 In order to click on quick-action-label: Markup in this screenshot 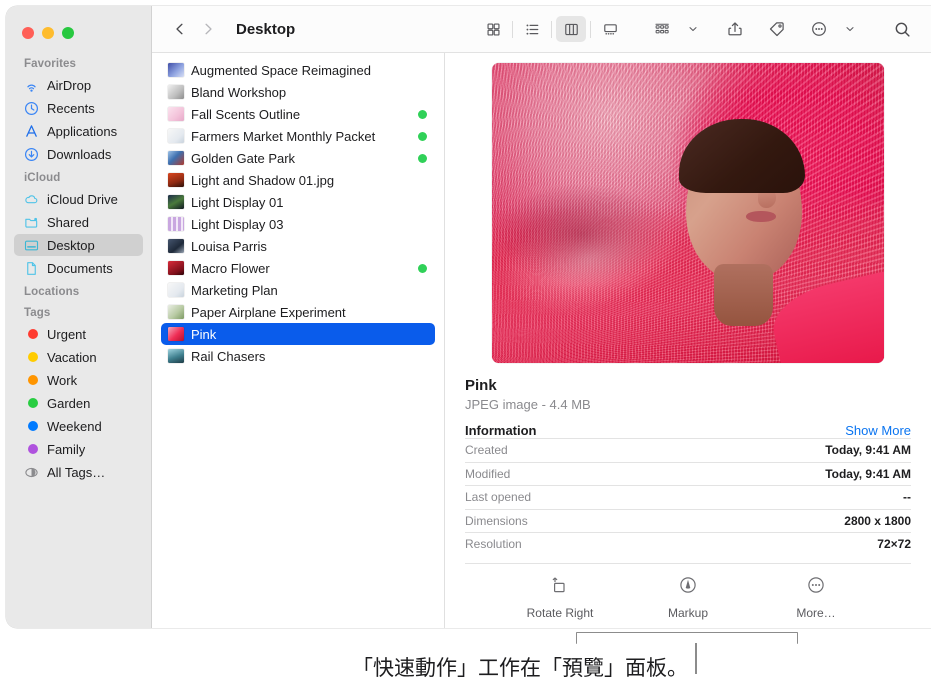, I will do `click(687, 612)`.